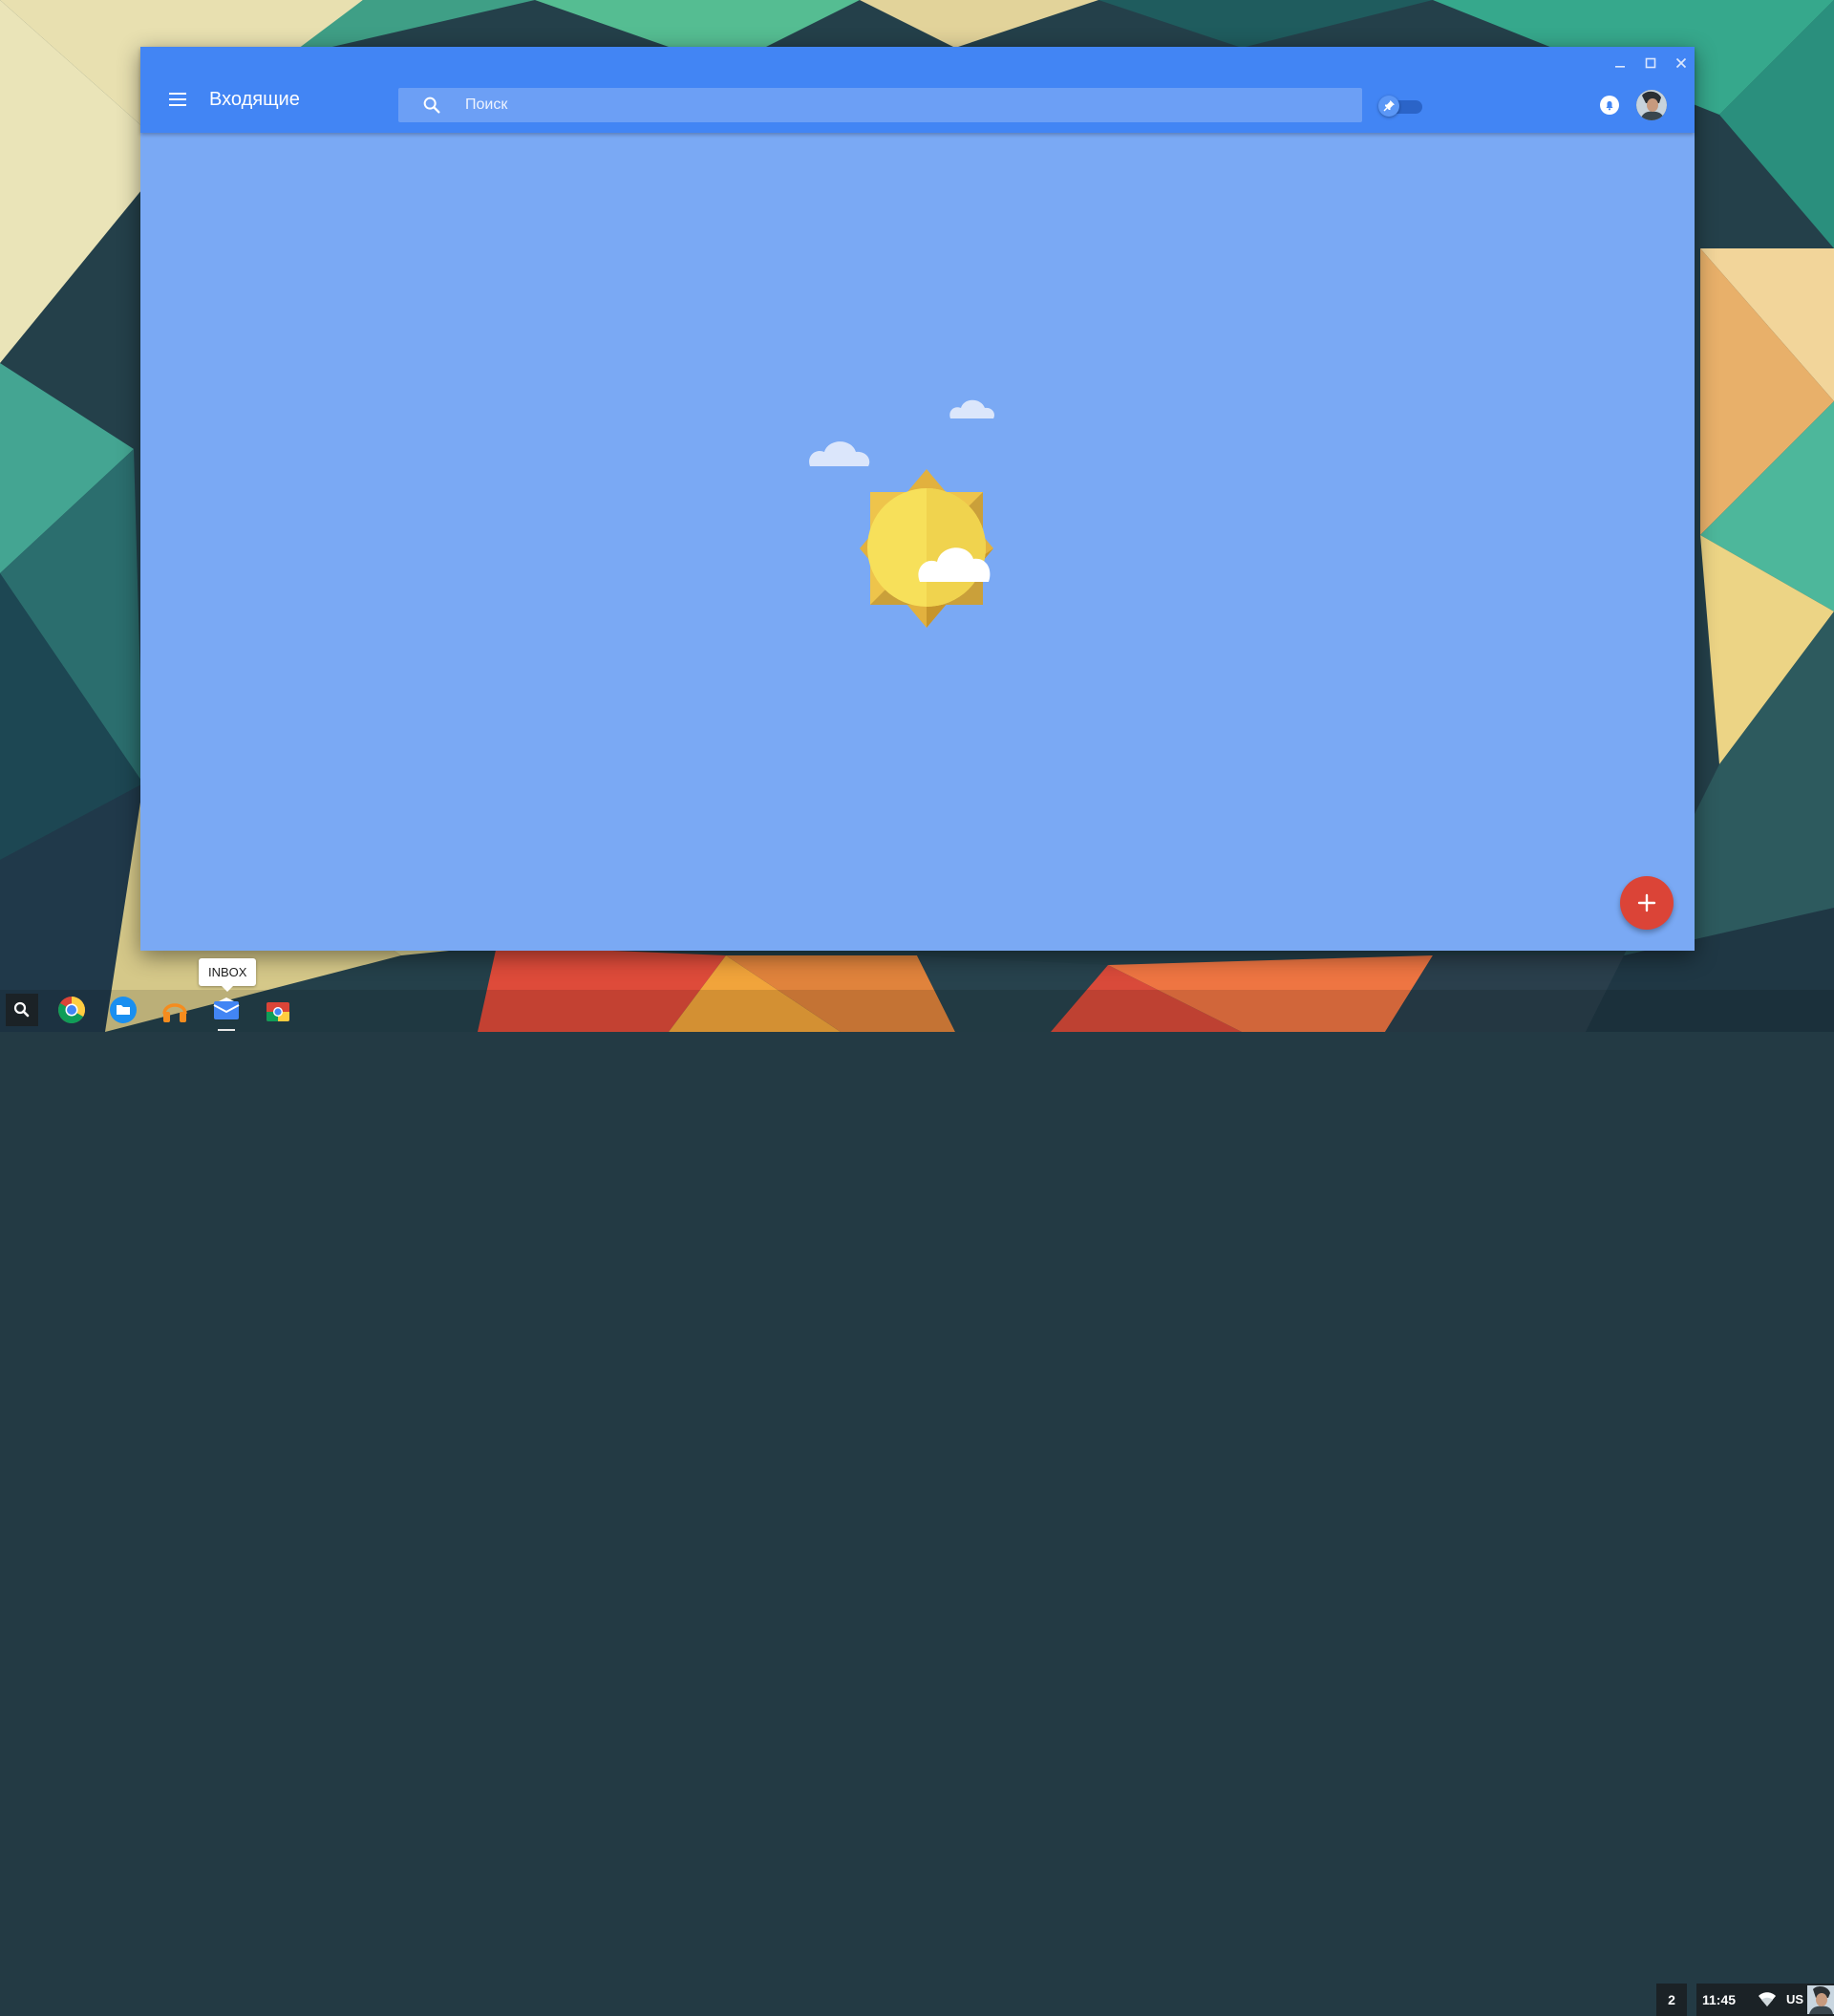 This screenshot has height=2016, width=1834. I want to click on maximize-button, so click(1650, 63).